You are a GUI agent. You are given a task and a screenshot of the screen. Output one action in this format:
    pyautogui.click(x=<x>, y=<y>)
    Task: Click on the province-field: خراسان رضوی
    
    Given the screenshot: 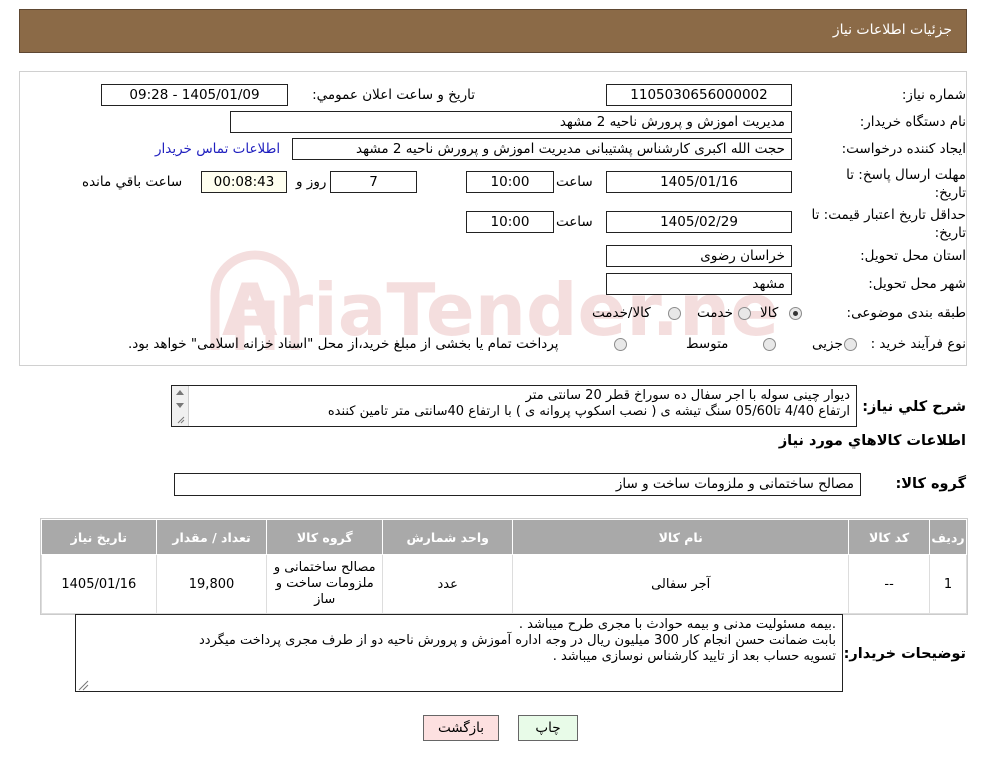 What is the action you would take?
    pyautogui.click(x=699, y=256)
    